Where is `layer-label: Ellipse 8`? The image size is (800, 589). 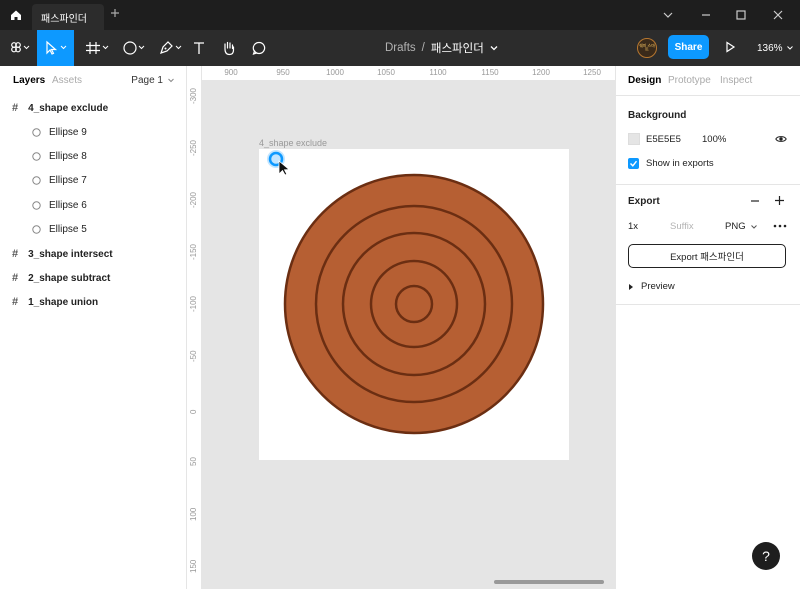
layer-label: Ellipse 8 is located at coordinates (68, 156).